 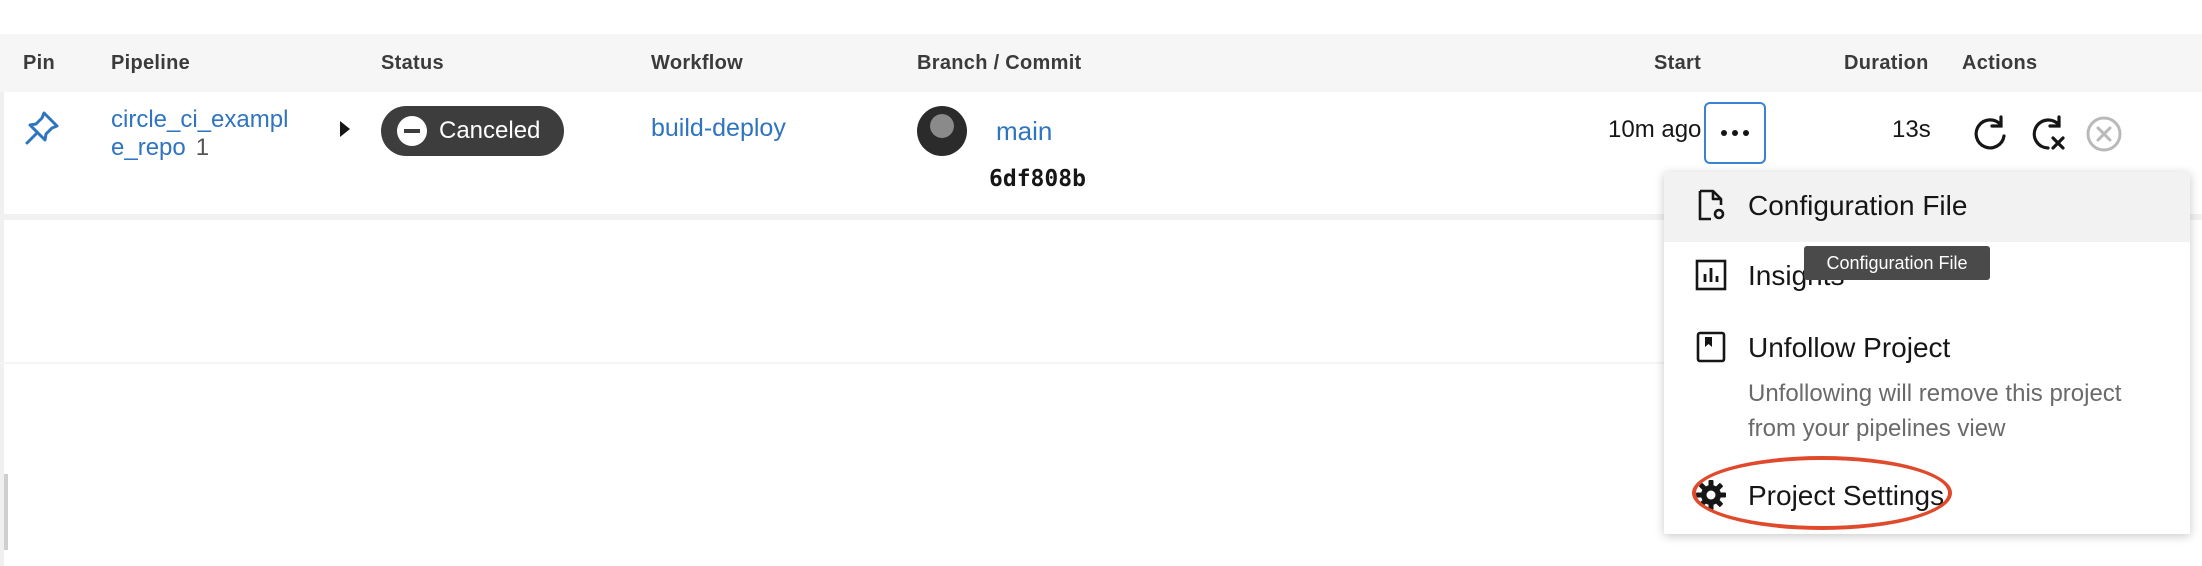 I want to click on pipeline-number: 1, so click(x=202, y=147).